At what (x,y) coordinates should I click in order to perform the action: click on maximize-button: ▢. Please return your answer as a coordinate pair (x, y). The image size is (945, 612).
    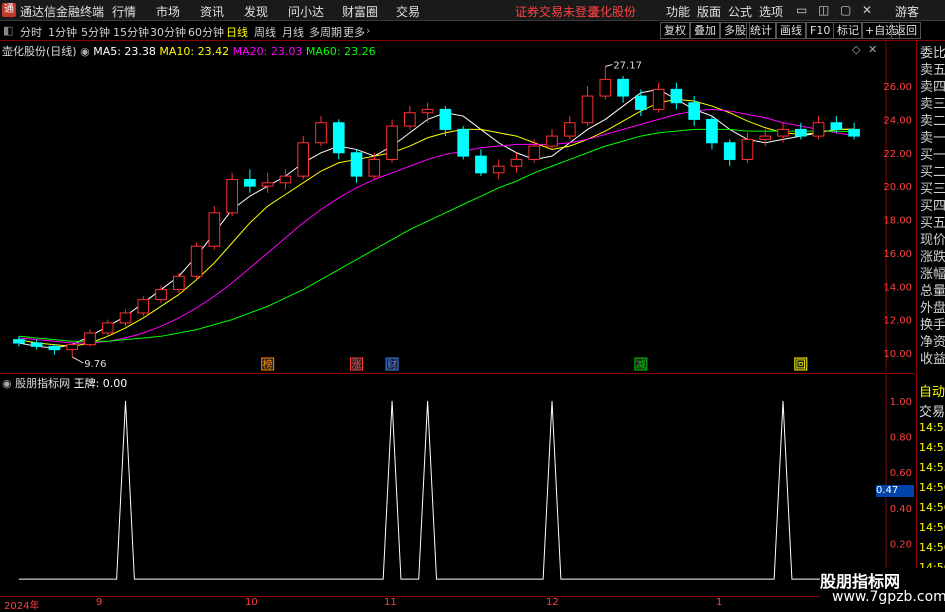
    Looking at the image, I should click on (845, 10).